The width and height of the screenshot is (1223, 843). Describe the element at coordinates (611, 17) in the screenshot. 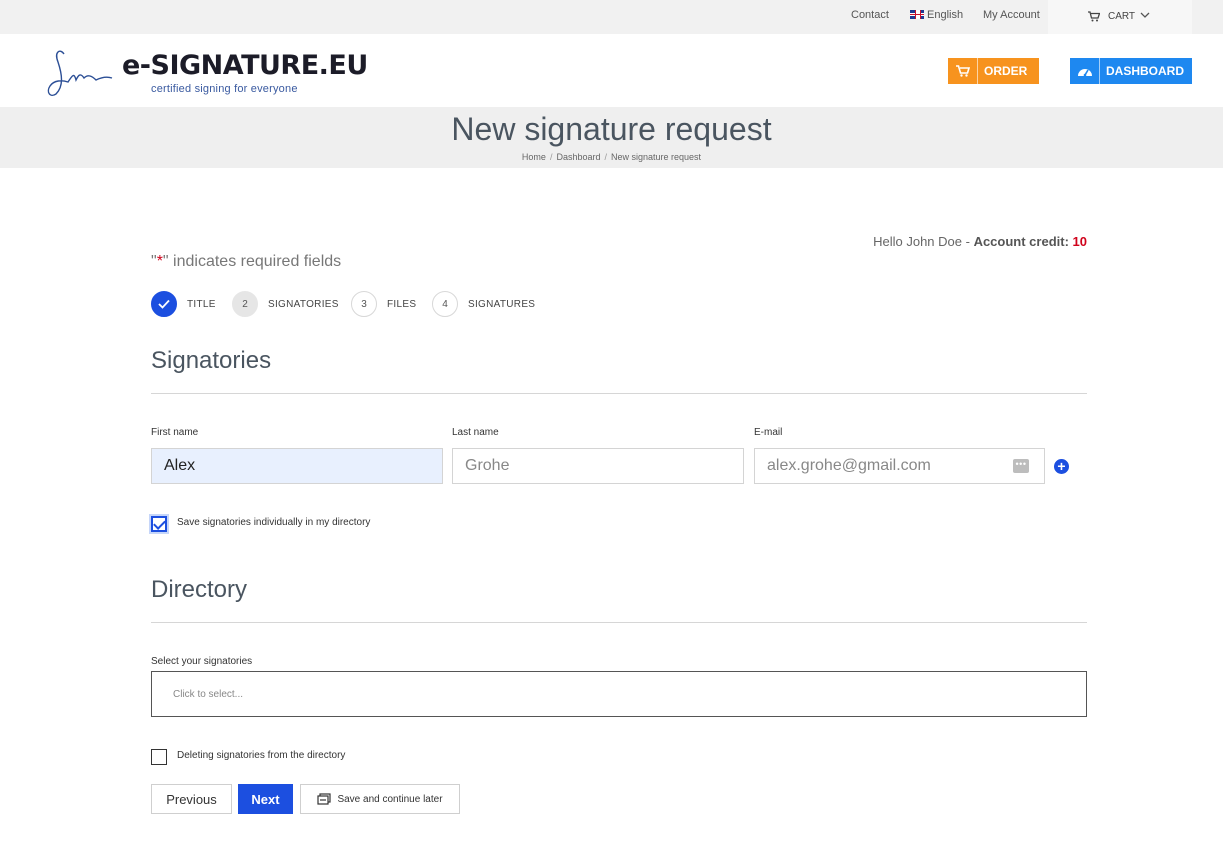

I see `top-utility-bar: Contact English My Account CART` at that location.